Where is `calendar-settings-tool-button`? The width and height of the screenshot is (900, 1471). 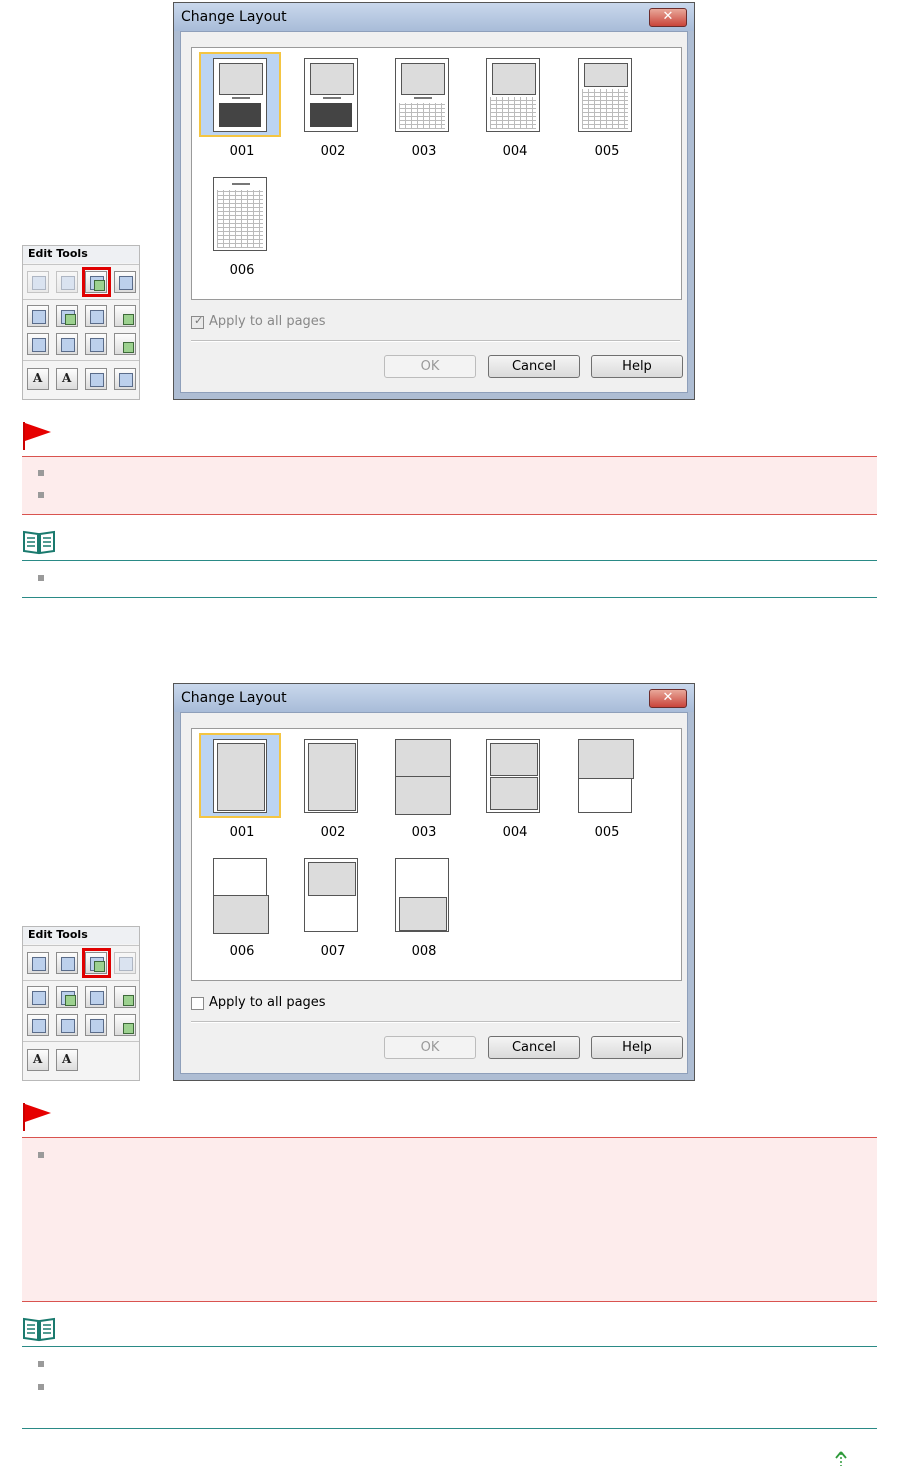 calendar-settings-tool-button is located at coordinates (125, 379).